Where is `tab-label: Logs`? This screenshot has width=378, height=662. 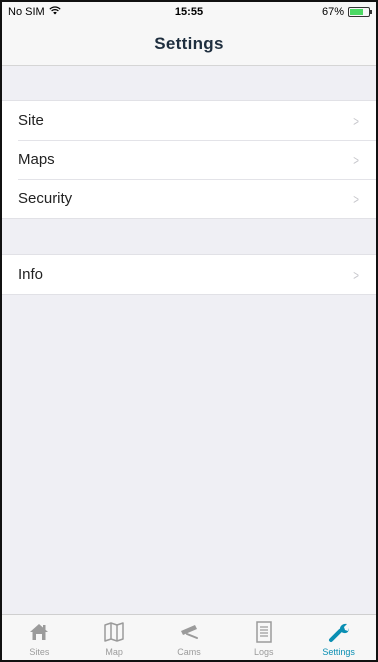 tab-label: Logs is located at coordinates (264, 652).